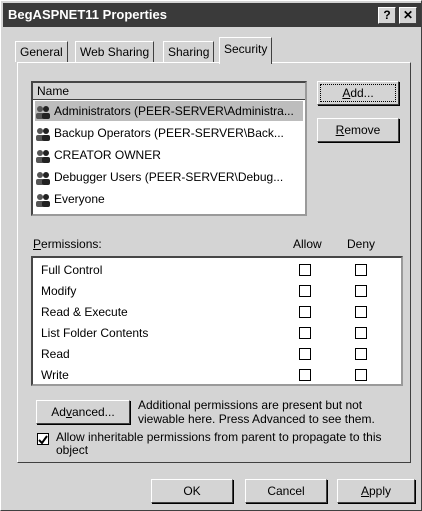 The image size is (422, 511). I want to click on help-button: ?, so click(387, 15).